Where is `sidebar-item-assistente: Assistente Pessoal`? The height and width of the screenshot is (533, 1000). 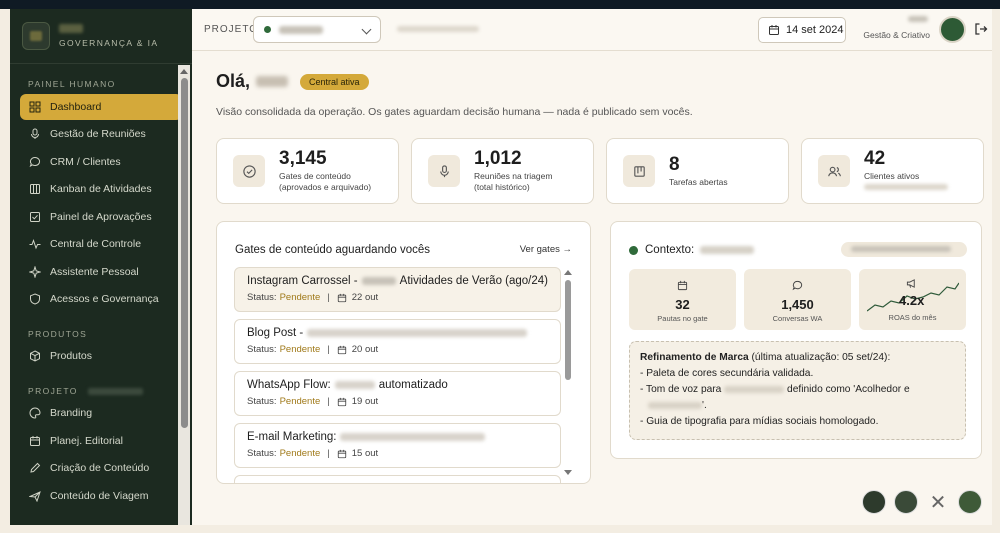
sidebar-item-assistente: Assistente Pessoal is located at coordinates (101, 272).